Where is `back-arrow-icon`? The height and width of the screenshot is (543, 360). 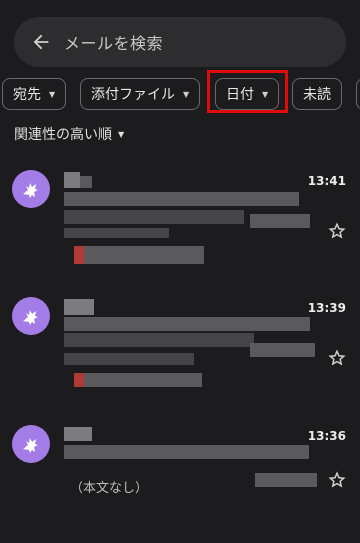 back-arrow-icon is located at coordinates (41, 42).